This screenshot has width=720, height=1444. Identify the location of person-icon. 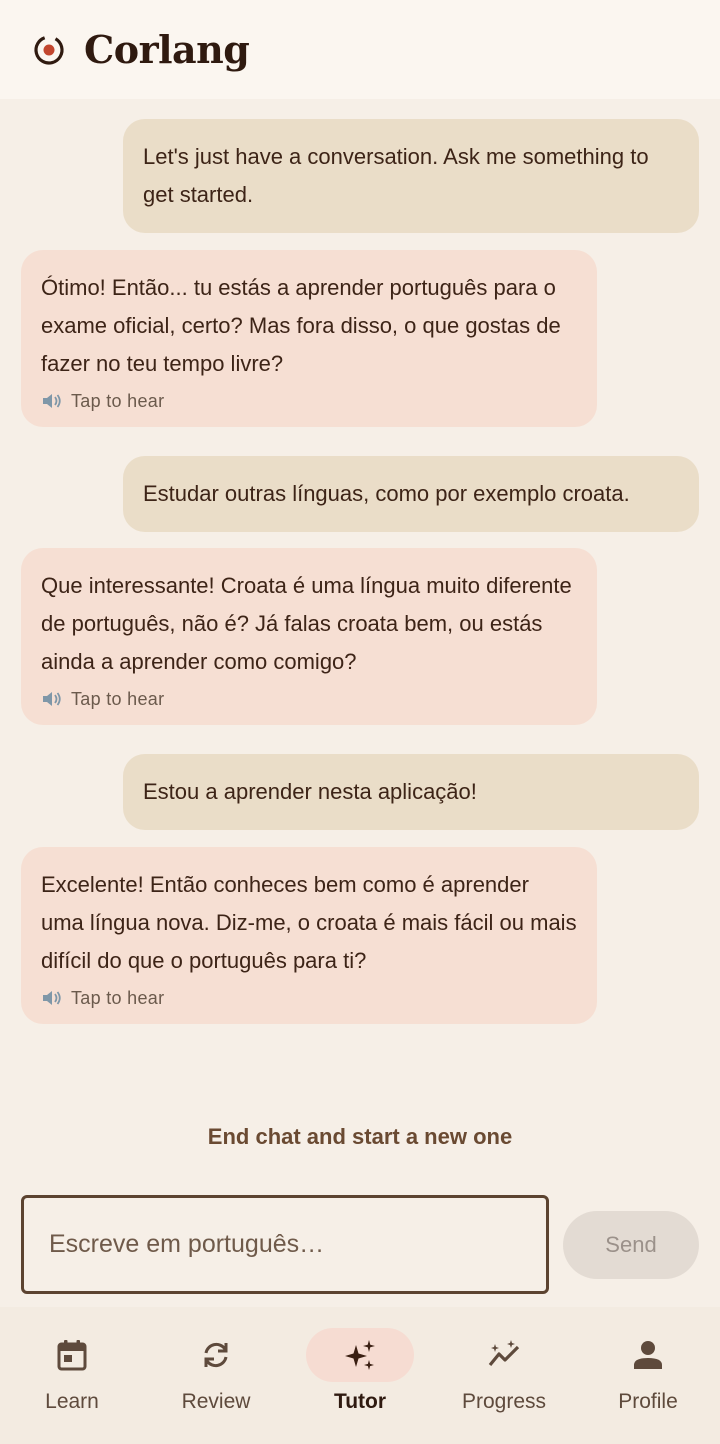
(648, 1355).